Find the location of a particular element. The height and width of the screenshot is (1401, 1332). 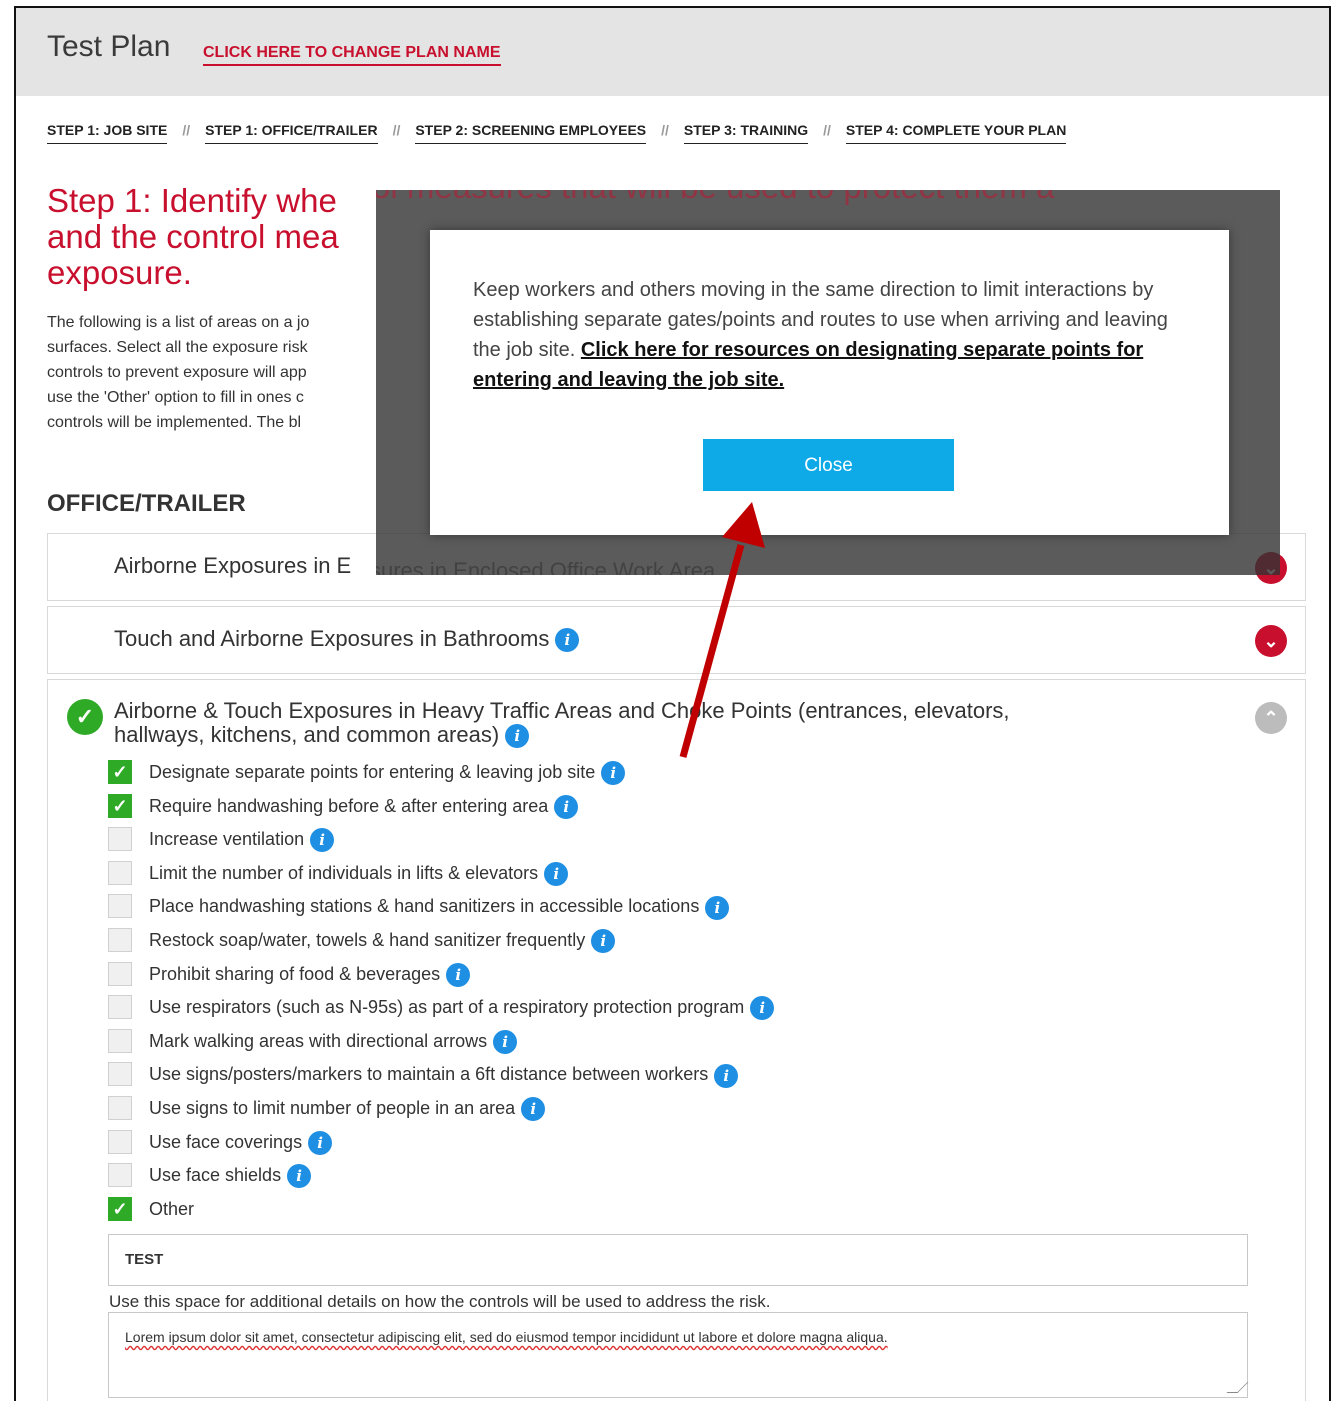

annotation-arrow-head is located at coordinates (743, 525).